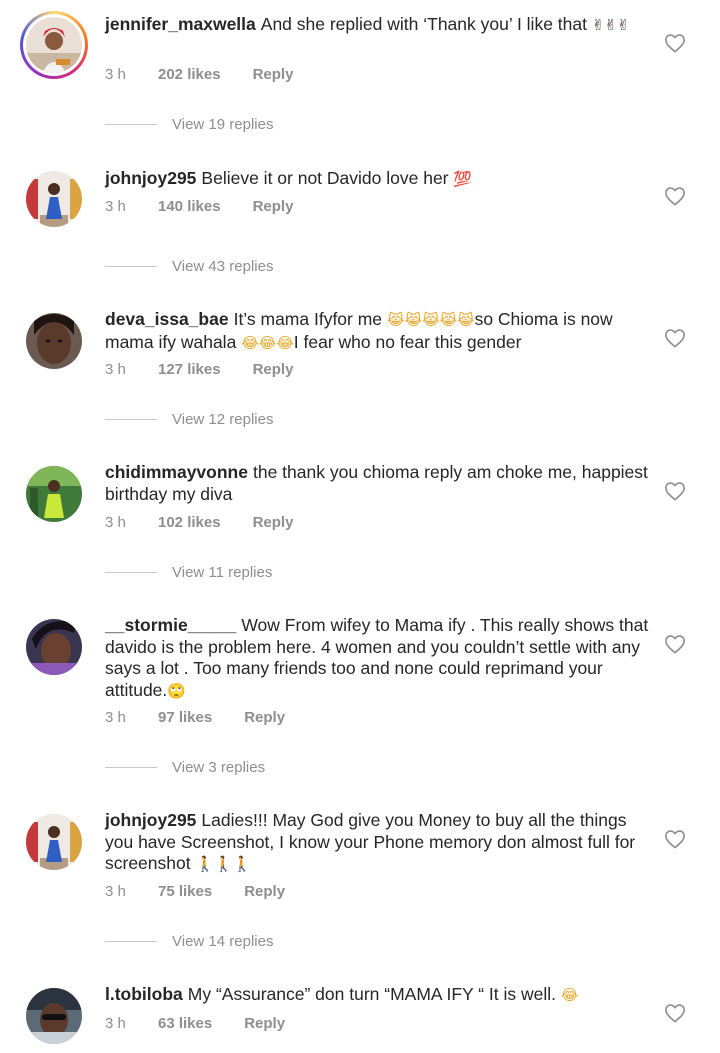 Image resolution: width=720 pixels, height=1053 pixels. I want to click on comment-body-3: I fear who no fear this gender, so click(407, 341).